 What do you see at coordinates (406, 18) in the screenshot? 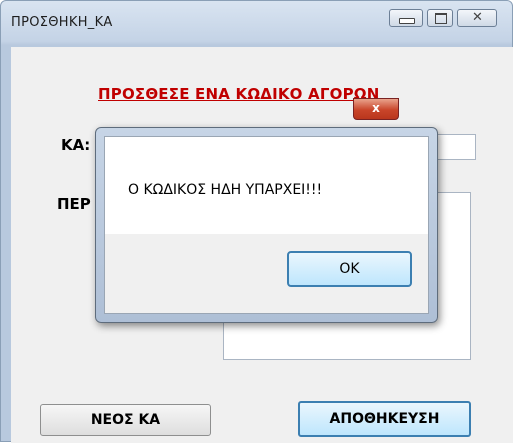
I see `minimize-button` at bounding box center [406, 18].